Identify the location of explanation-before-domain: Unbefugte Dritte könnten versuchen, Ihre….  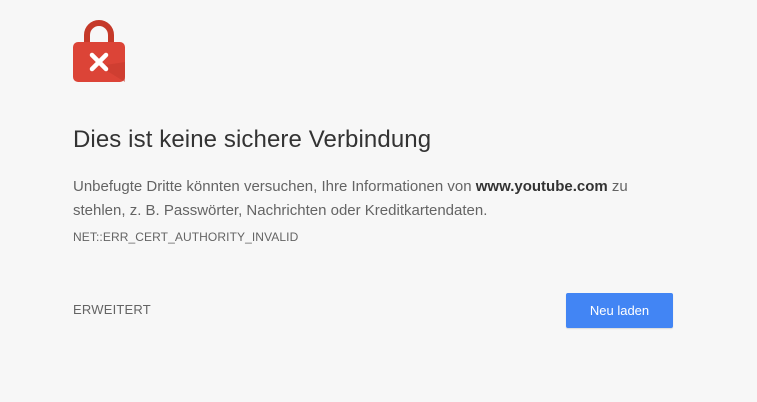
(274, 186).